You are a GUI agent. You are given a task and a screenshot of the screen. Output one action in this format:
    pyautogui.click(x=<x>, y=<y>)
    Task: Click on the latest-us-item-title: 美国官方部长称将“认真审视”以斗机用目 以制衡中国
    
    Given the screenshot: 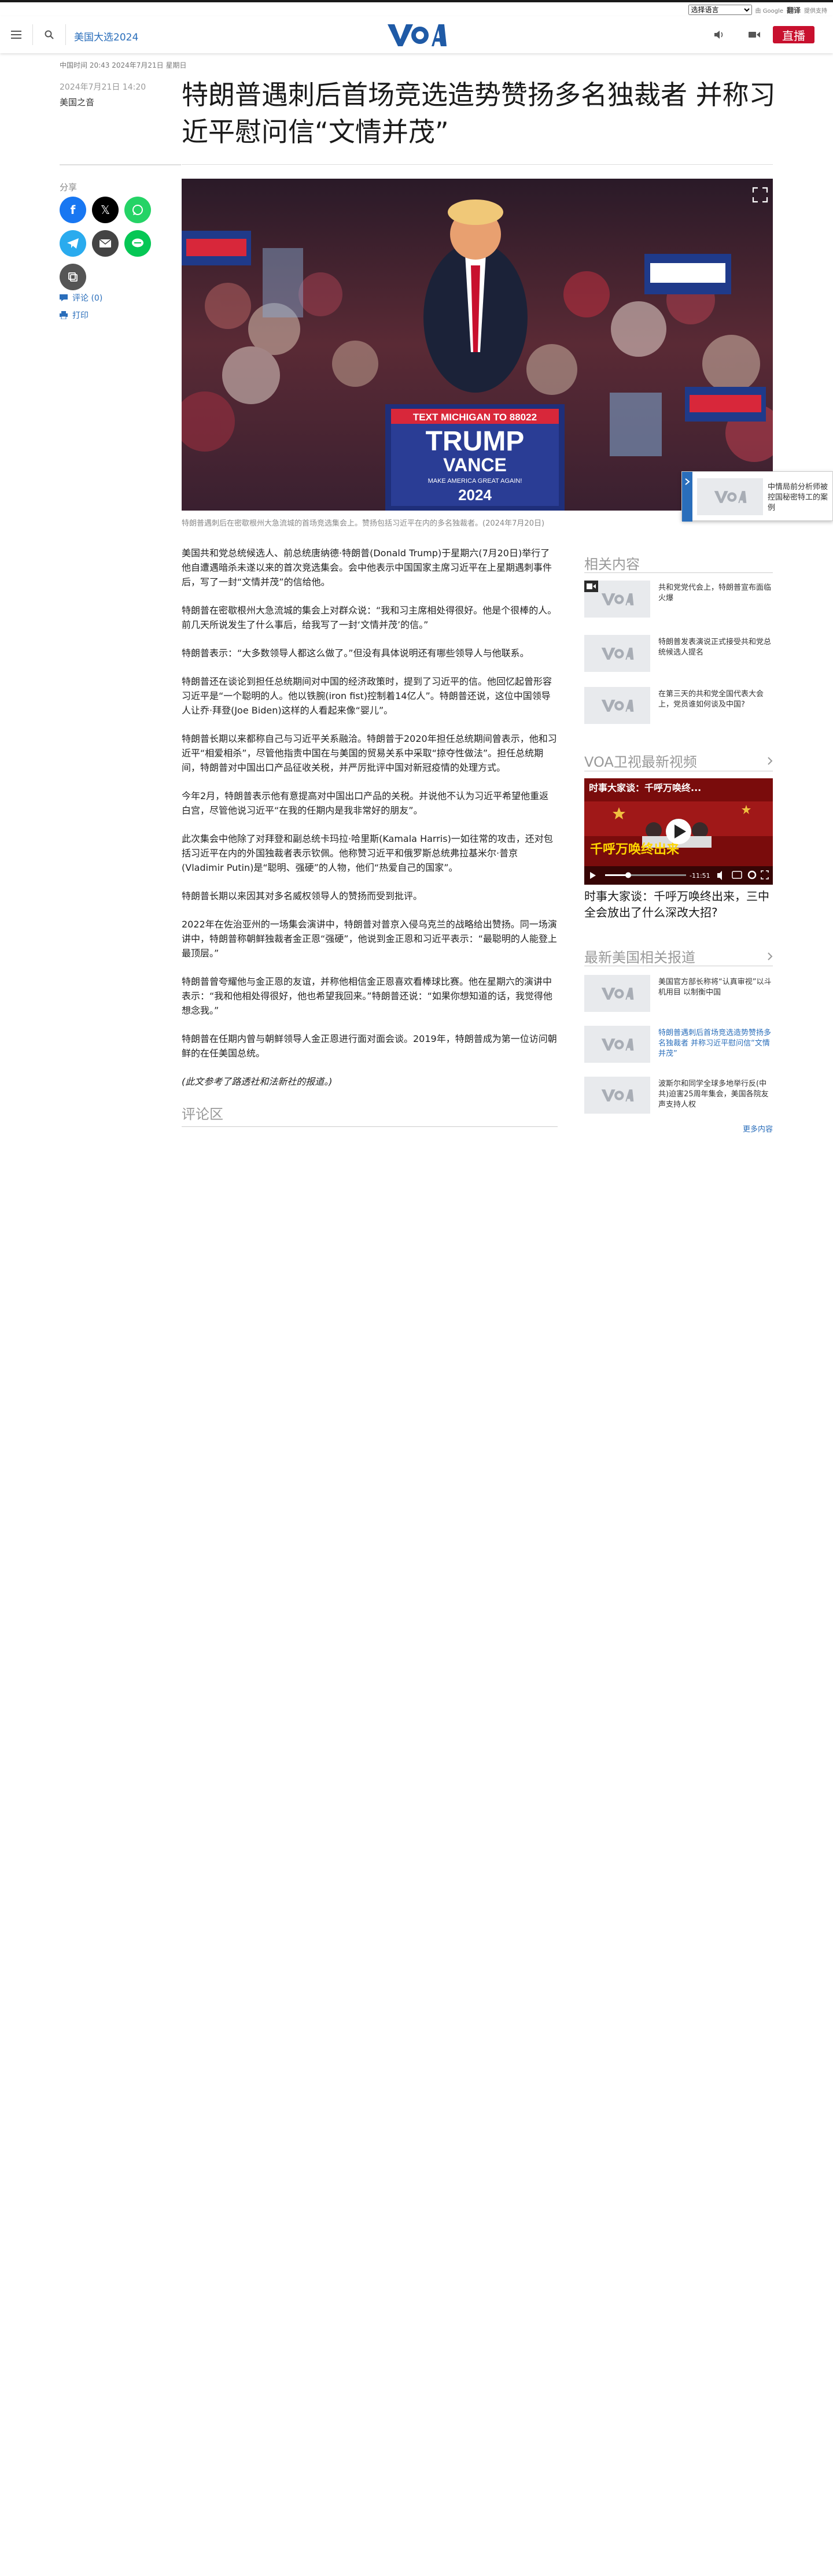 What is the action you would take?
    pyautogui.click(x=715, y=987)
    